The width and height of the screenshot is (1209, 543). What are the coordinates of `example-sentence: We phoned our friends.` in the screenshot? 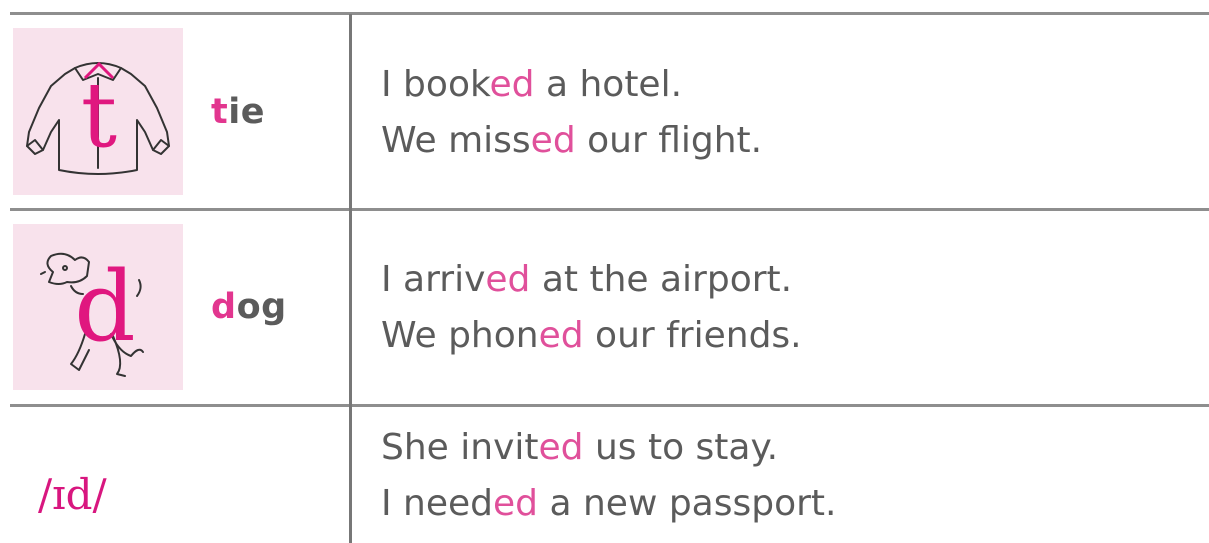 It's located at (591, 335).